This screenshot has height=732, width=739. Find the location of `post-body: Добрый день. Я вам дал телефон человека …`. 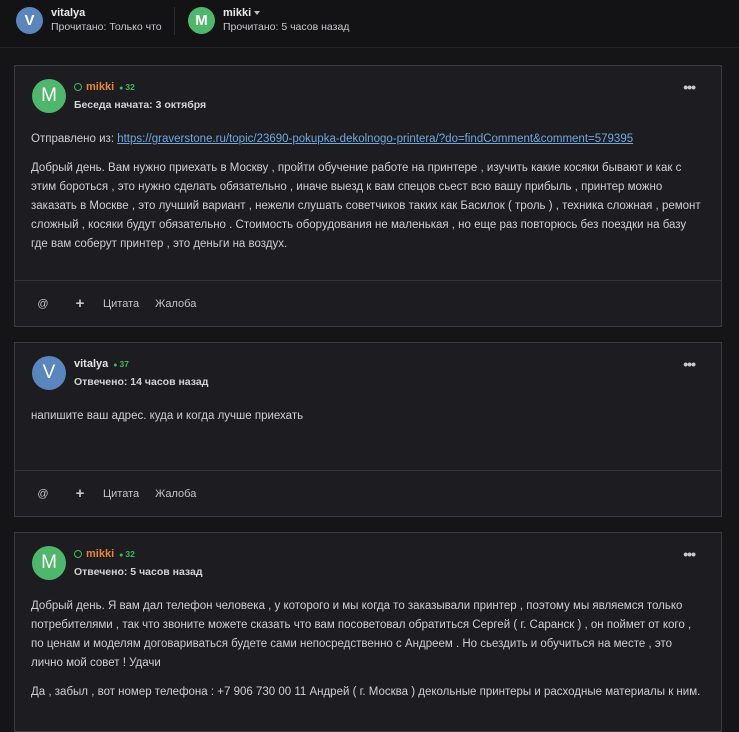

post-body: Добрый день. Я вам дал телефон человека … is located at coordinates (368, 646).